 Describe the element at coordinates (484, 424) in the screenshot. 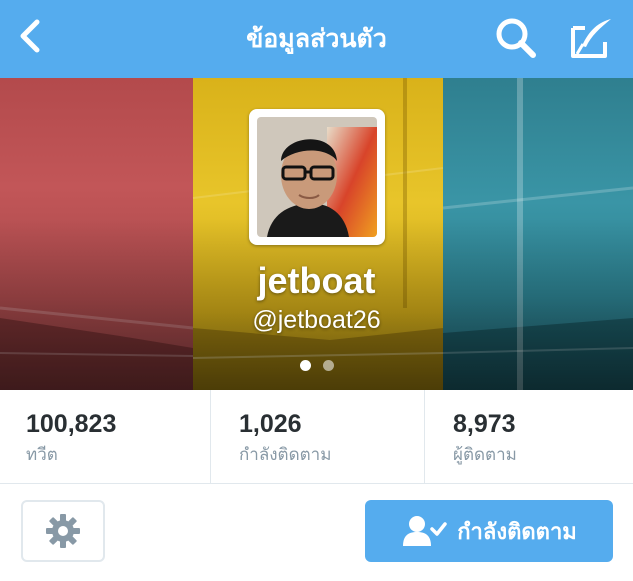

I see `stat-value: 8,973` at that location.